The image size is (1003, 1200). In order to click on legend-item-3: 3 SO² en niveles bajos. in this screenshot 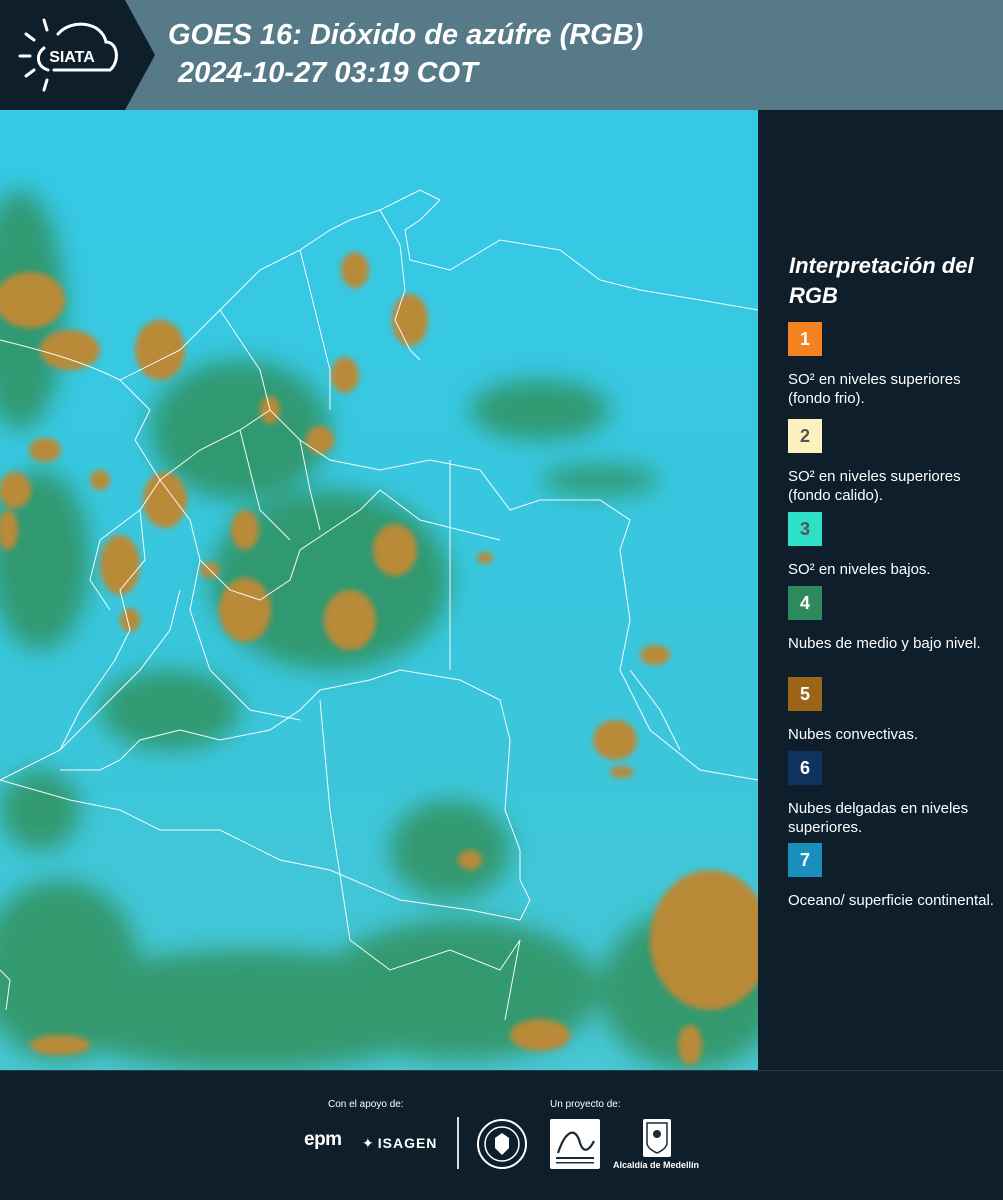, I will do `click(893, 545)`.